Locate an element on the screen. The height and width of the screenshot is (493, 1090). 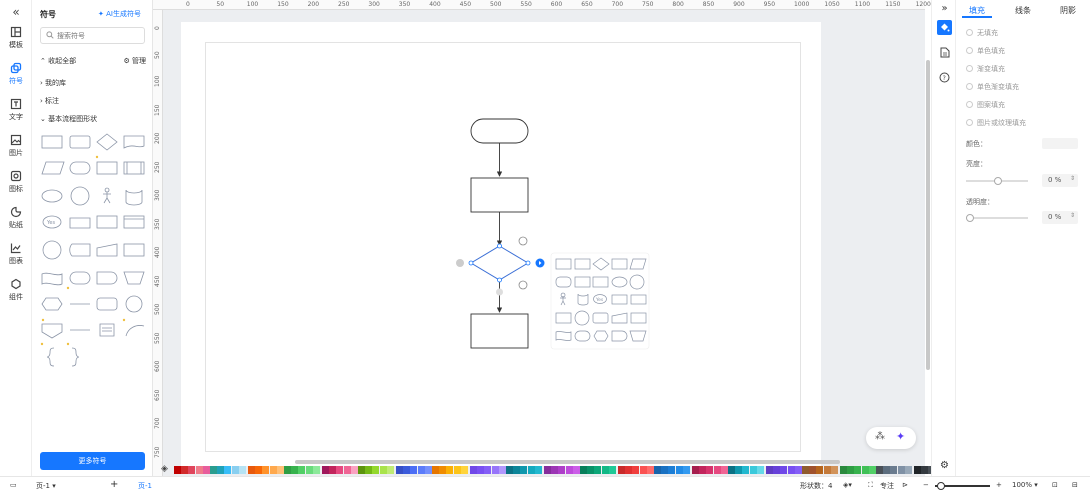
stepper-icon: ⇕ is located at coordinates (1072, 178).